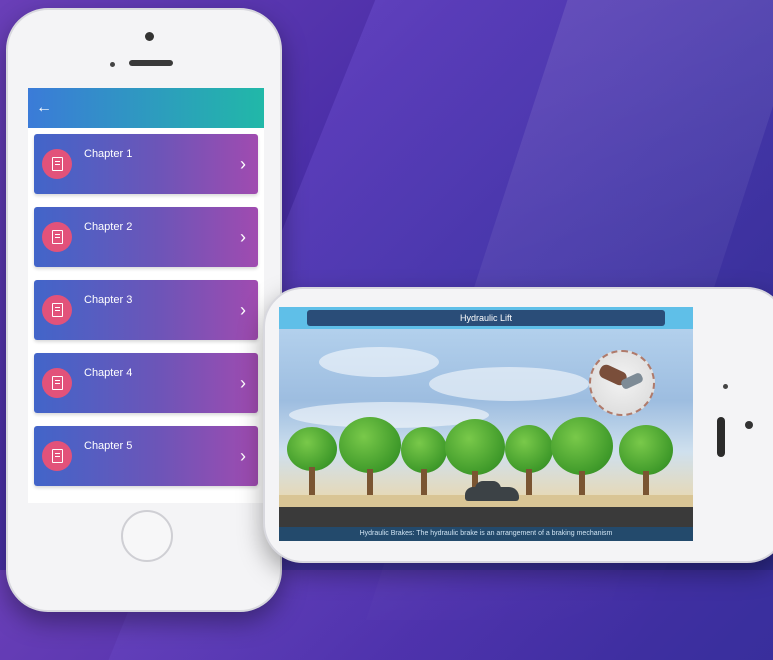 This screenshot has width=773, height=660. Describe the element at coordinates (108, 154) in the screenshot. I see `chapter-label: Chapter 1` at that location.